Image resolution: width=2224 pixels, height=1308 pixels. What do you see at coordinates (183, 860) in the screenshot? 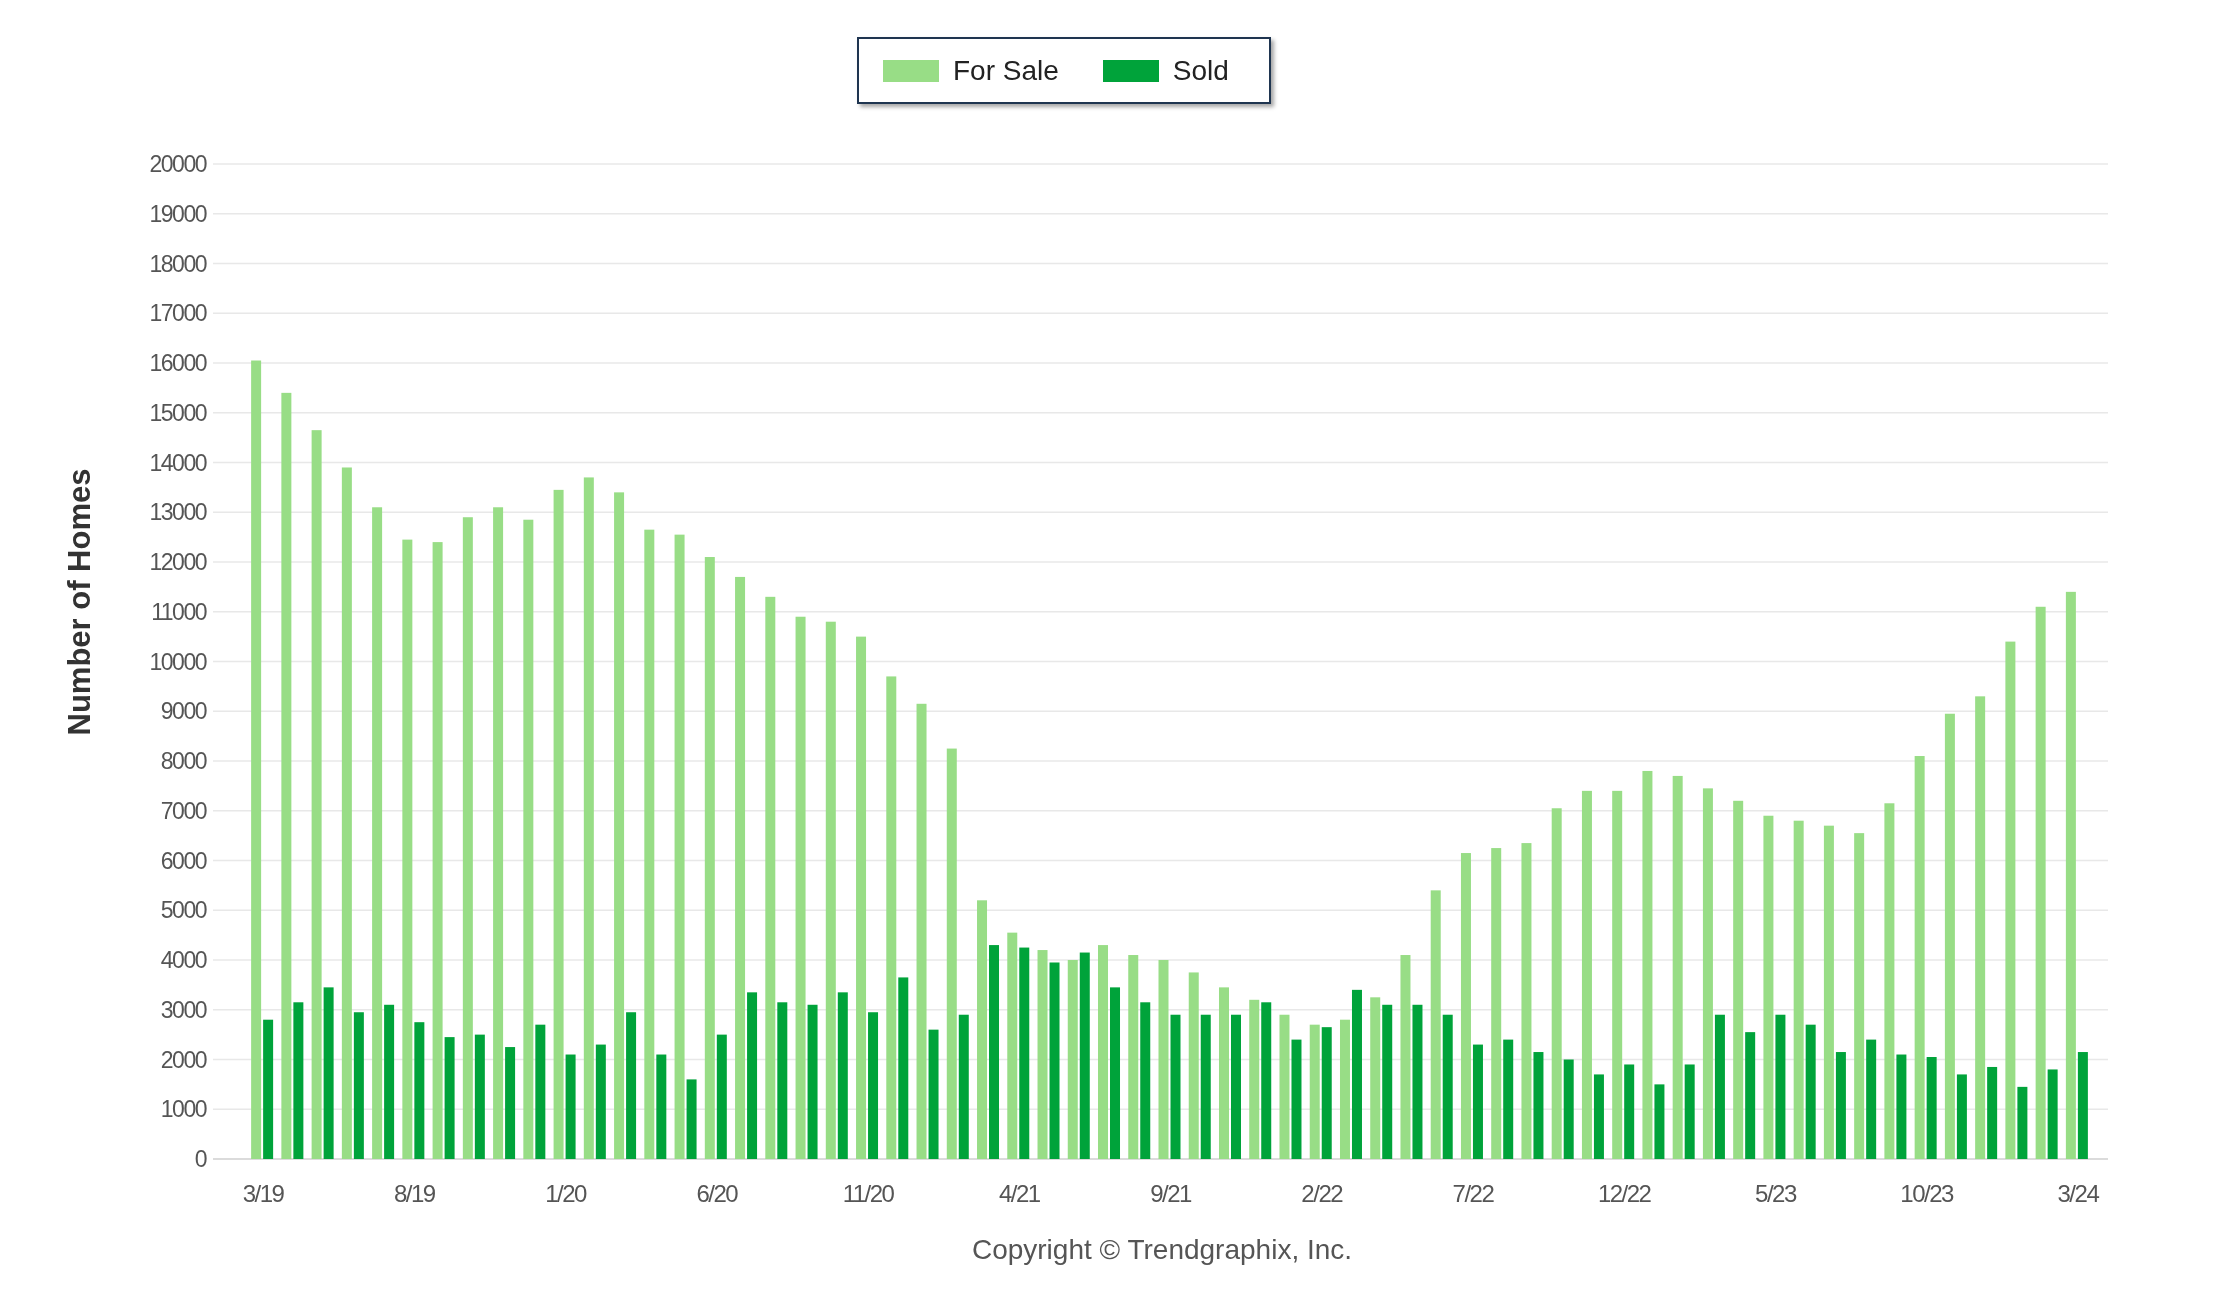
I see `axis-tick-label: 6000` at bounding box center [183, 860].